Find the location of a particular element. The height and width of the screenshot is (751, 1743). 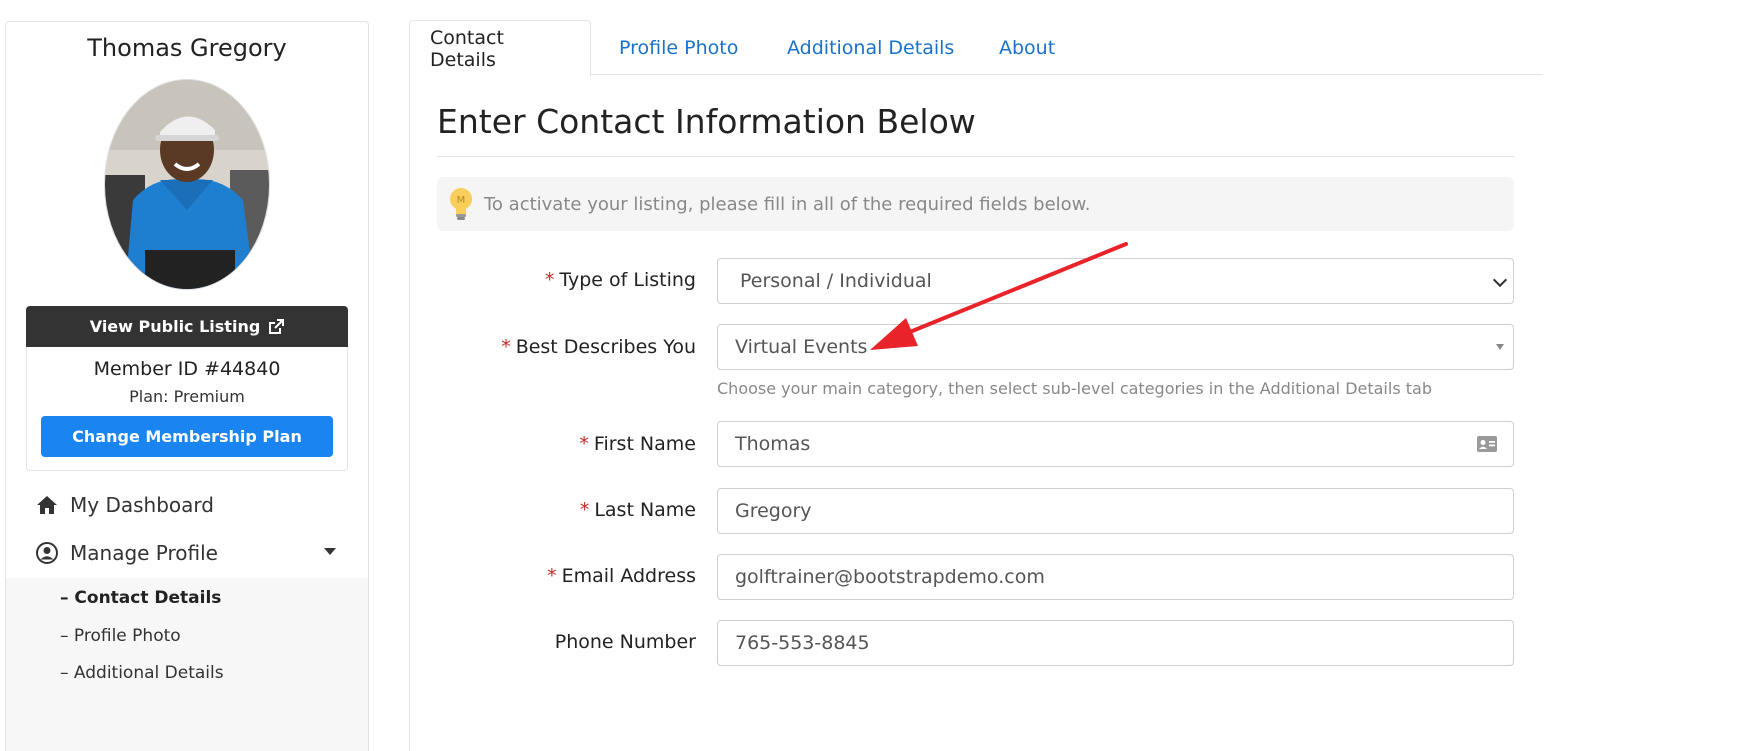

best-describes-label-text: Best Describes You is located at coordinates (605, 347).